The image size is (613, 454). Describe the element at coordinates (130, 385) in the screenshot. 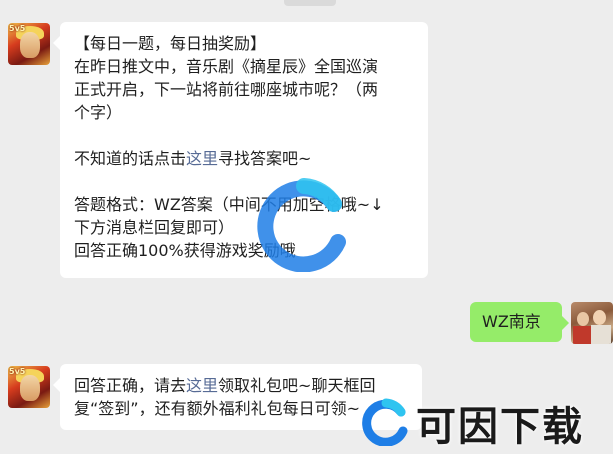

I see `result-prefix: 回答正确，请去` at that location.